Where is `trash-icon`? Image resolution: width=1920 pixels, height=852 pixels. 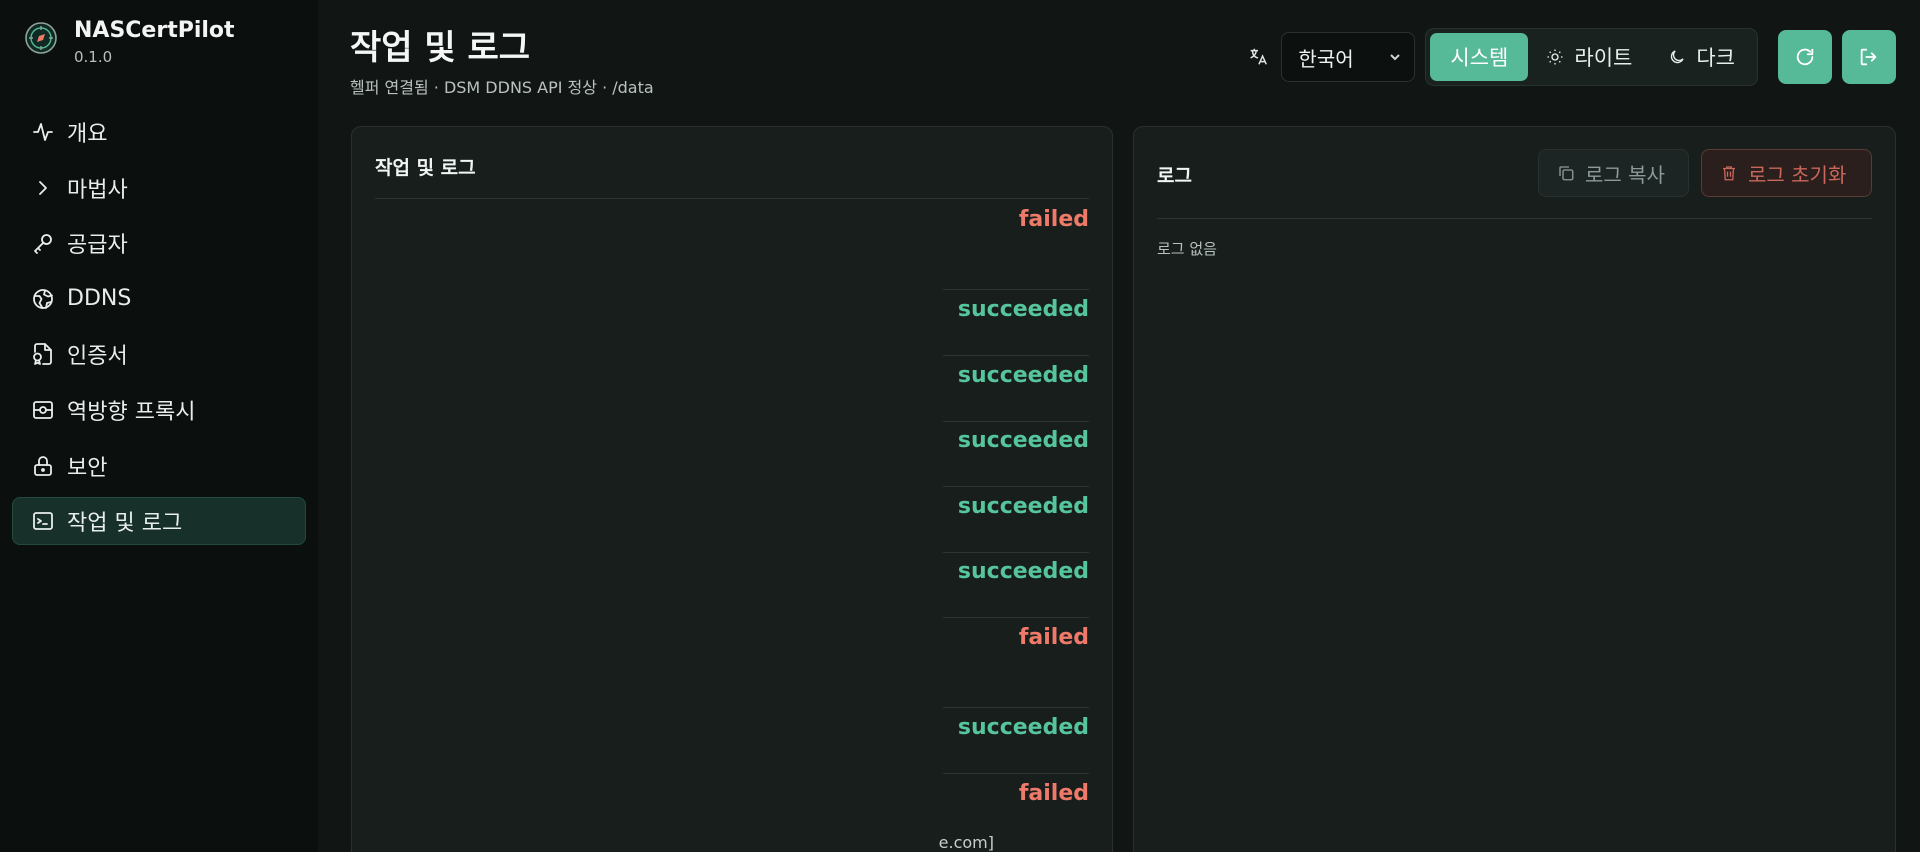 trash-icon is located at coordinates (1729, 173).